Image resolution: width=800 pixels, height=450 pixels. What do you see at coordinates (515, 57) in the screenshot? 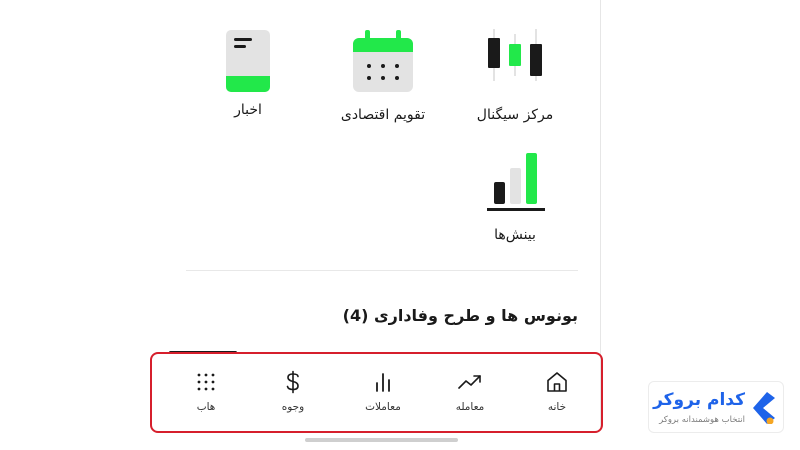
I see `candlestick-chart-icon` at bounding box center [515, 57].